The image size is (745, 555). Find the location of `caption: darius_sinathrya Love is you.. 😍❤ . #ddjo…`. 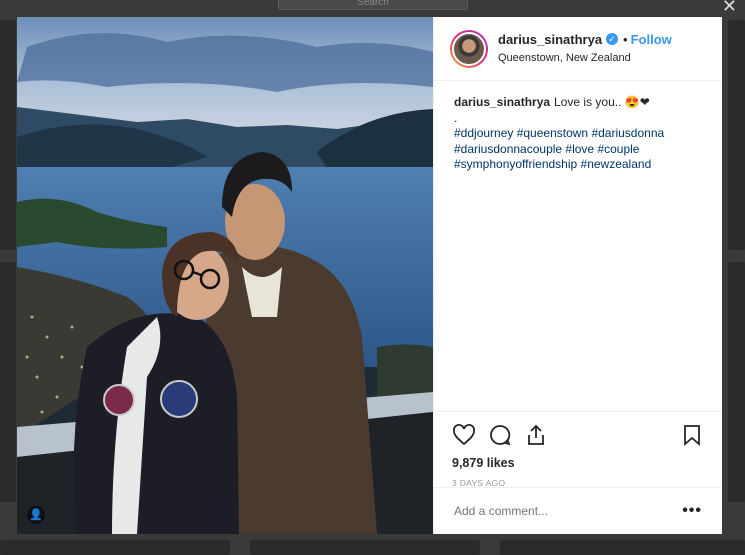

caption: darius_sinathrya Love is you.. 😍❤ . #ddjo… is located at coordinates (578, 127).